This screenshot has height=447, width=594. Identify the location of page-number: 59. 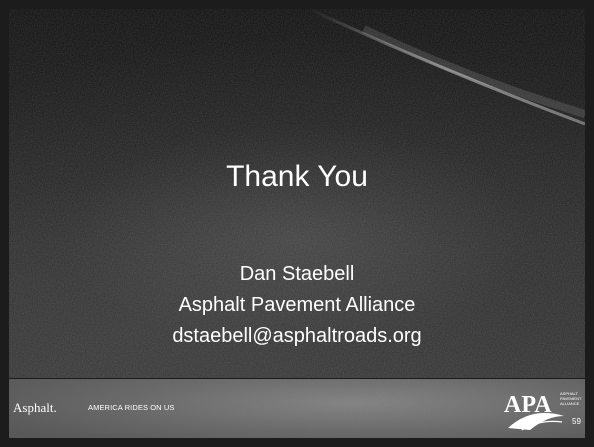
(576, 421).